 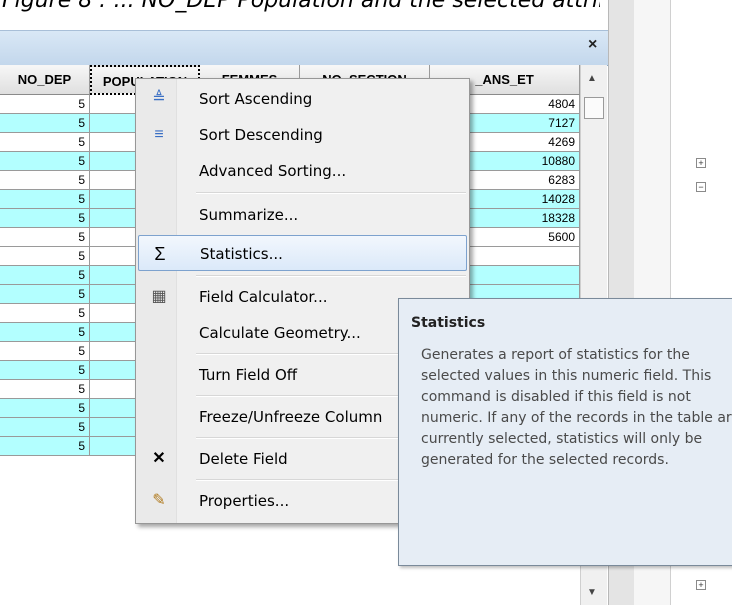 What do you see at coordinates (159, 296) in the screenshot?
I see `calculator-icon: ▦` at bounding box center [159, 296].